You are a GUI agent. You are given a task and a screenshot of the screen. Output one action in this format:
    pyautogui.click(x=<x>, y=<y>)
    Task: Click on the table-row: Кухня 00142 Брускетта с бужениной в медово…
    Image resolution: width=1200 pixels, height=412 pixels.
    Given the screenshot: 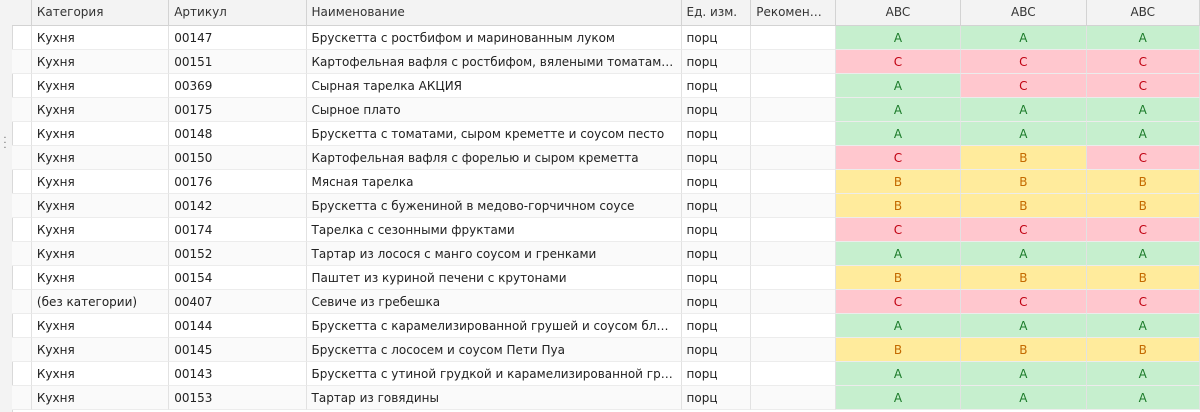 What is the action you would take?
    pyautogui.click(x=606, y=206)
    